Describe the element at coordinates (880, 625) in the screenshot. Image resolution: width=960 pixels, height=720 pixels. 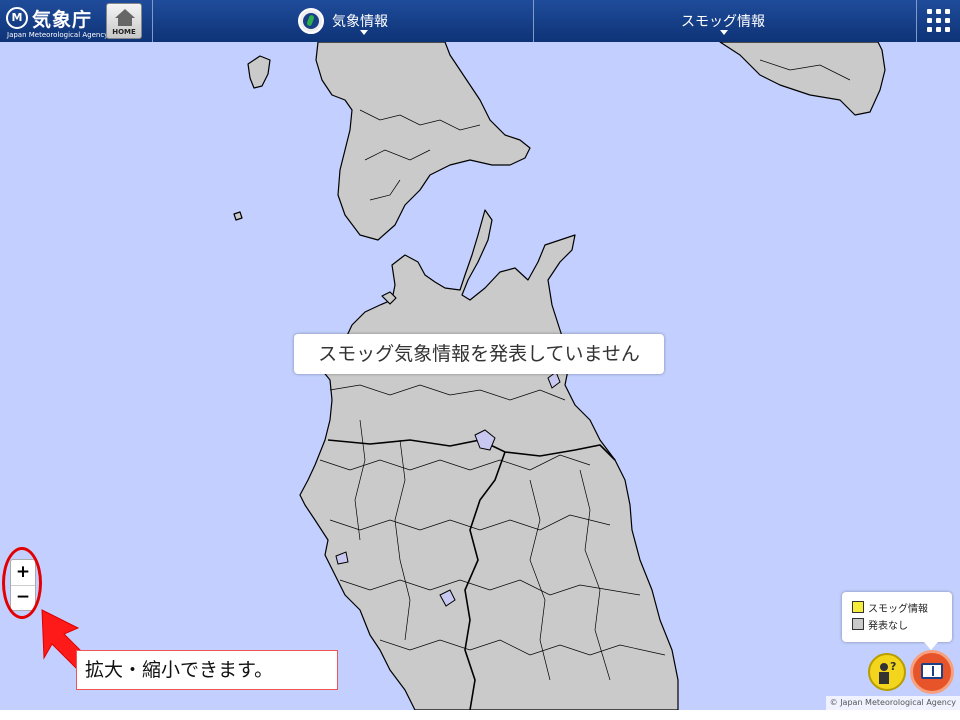
I see `legend-item-none: 発表なし` at that location.